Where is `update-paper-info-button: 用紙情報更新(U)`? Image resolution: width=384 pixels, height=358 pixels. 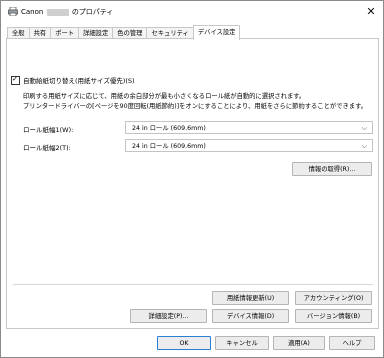
update-paper-info-button: 用紙情報更新(U) is located at coordinates (250, 298).